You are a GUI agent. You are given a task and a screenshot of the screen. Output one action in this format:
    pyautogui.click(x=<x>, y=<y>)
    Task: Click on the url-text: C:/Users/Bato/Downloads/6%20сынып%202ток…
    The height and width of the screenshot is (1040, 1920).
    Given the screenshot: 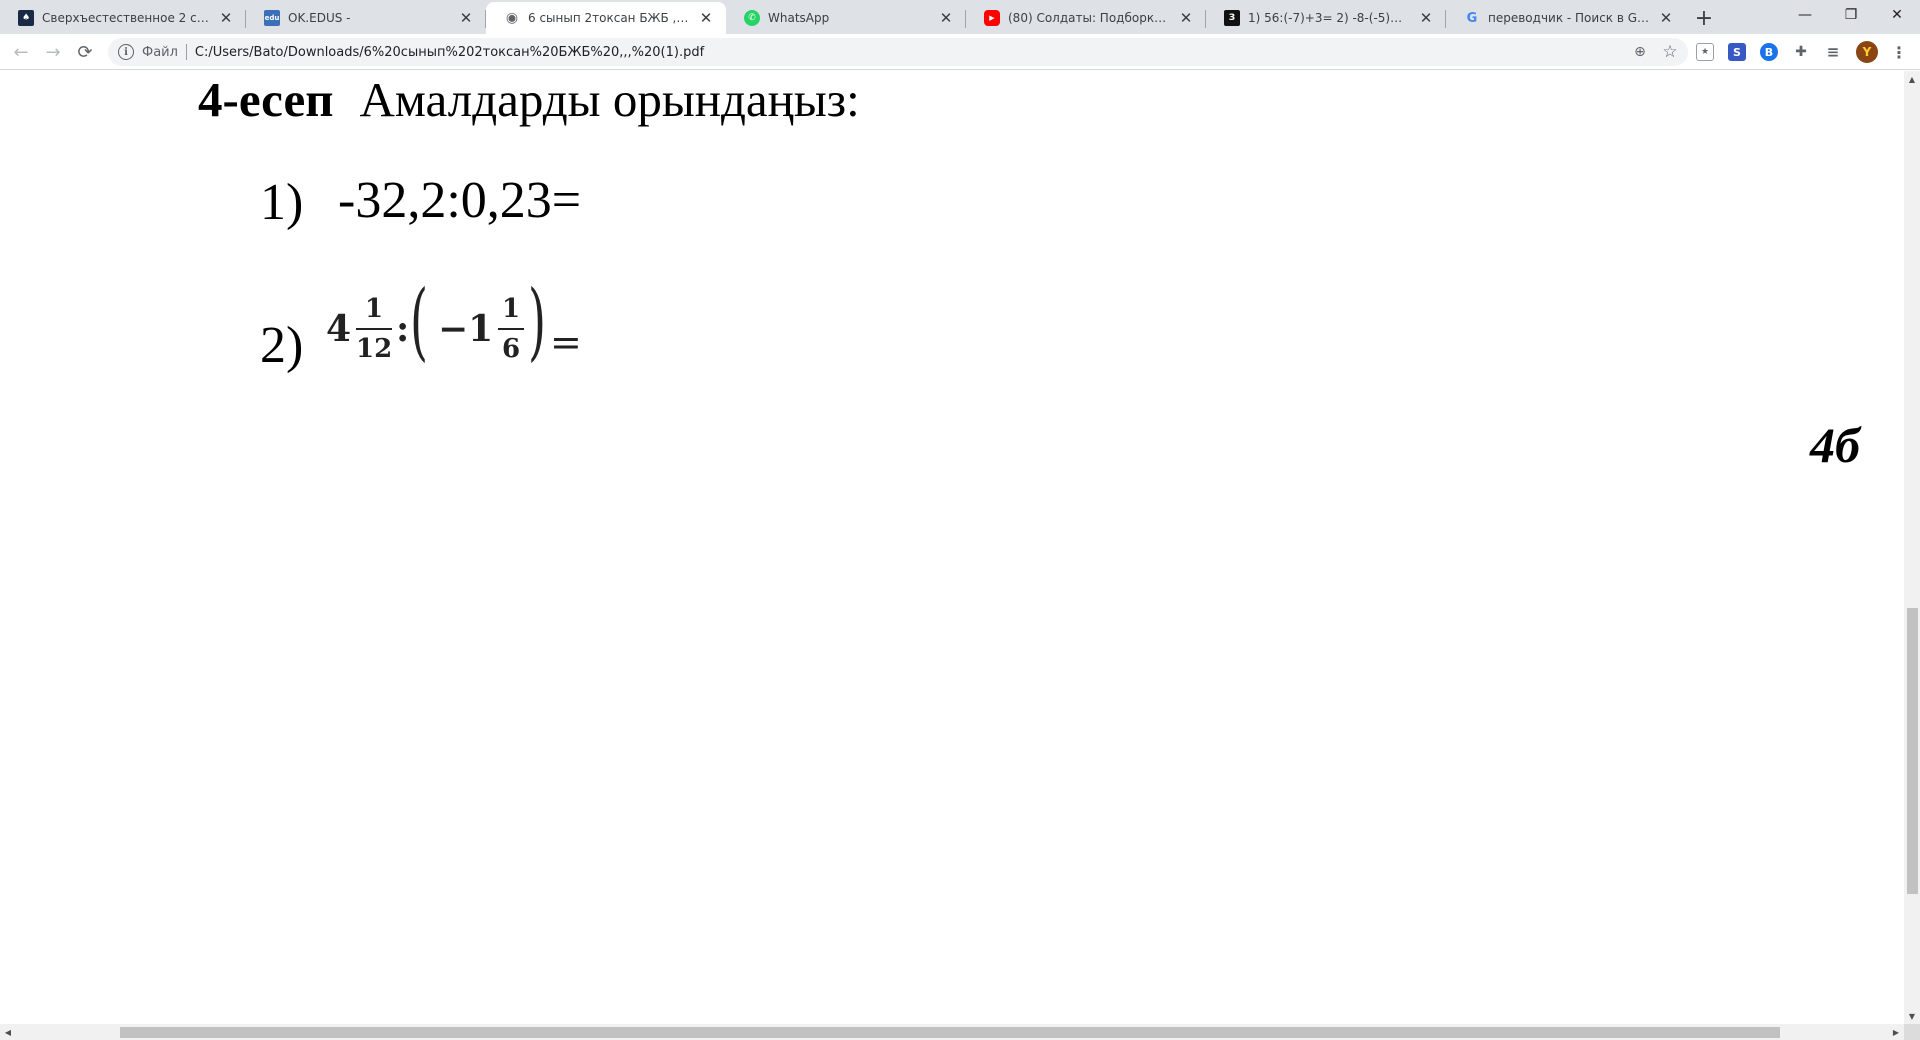 What is the action you would take?
    pyautogui.click(x=449, y=52)
    